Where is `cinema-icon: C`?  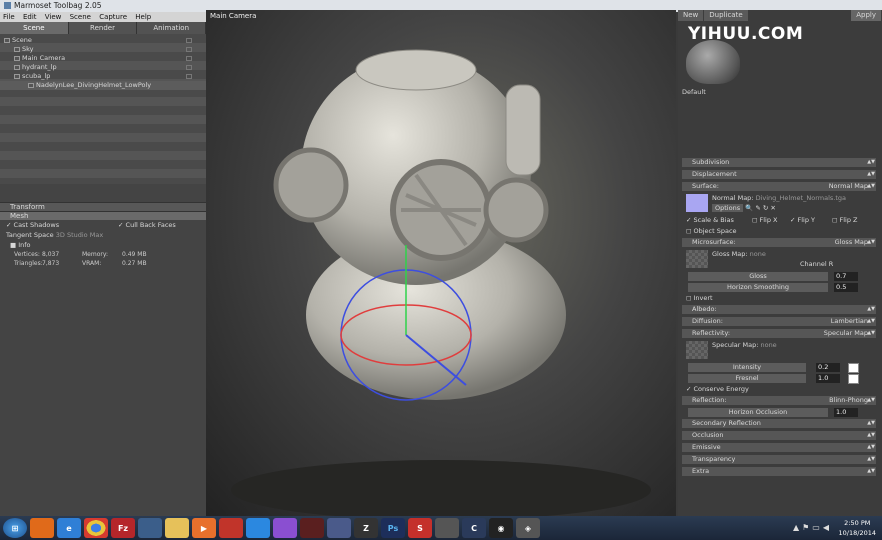
cinema-icon: C is located at coordinates (474, 528).